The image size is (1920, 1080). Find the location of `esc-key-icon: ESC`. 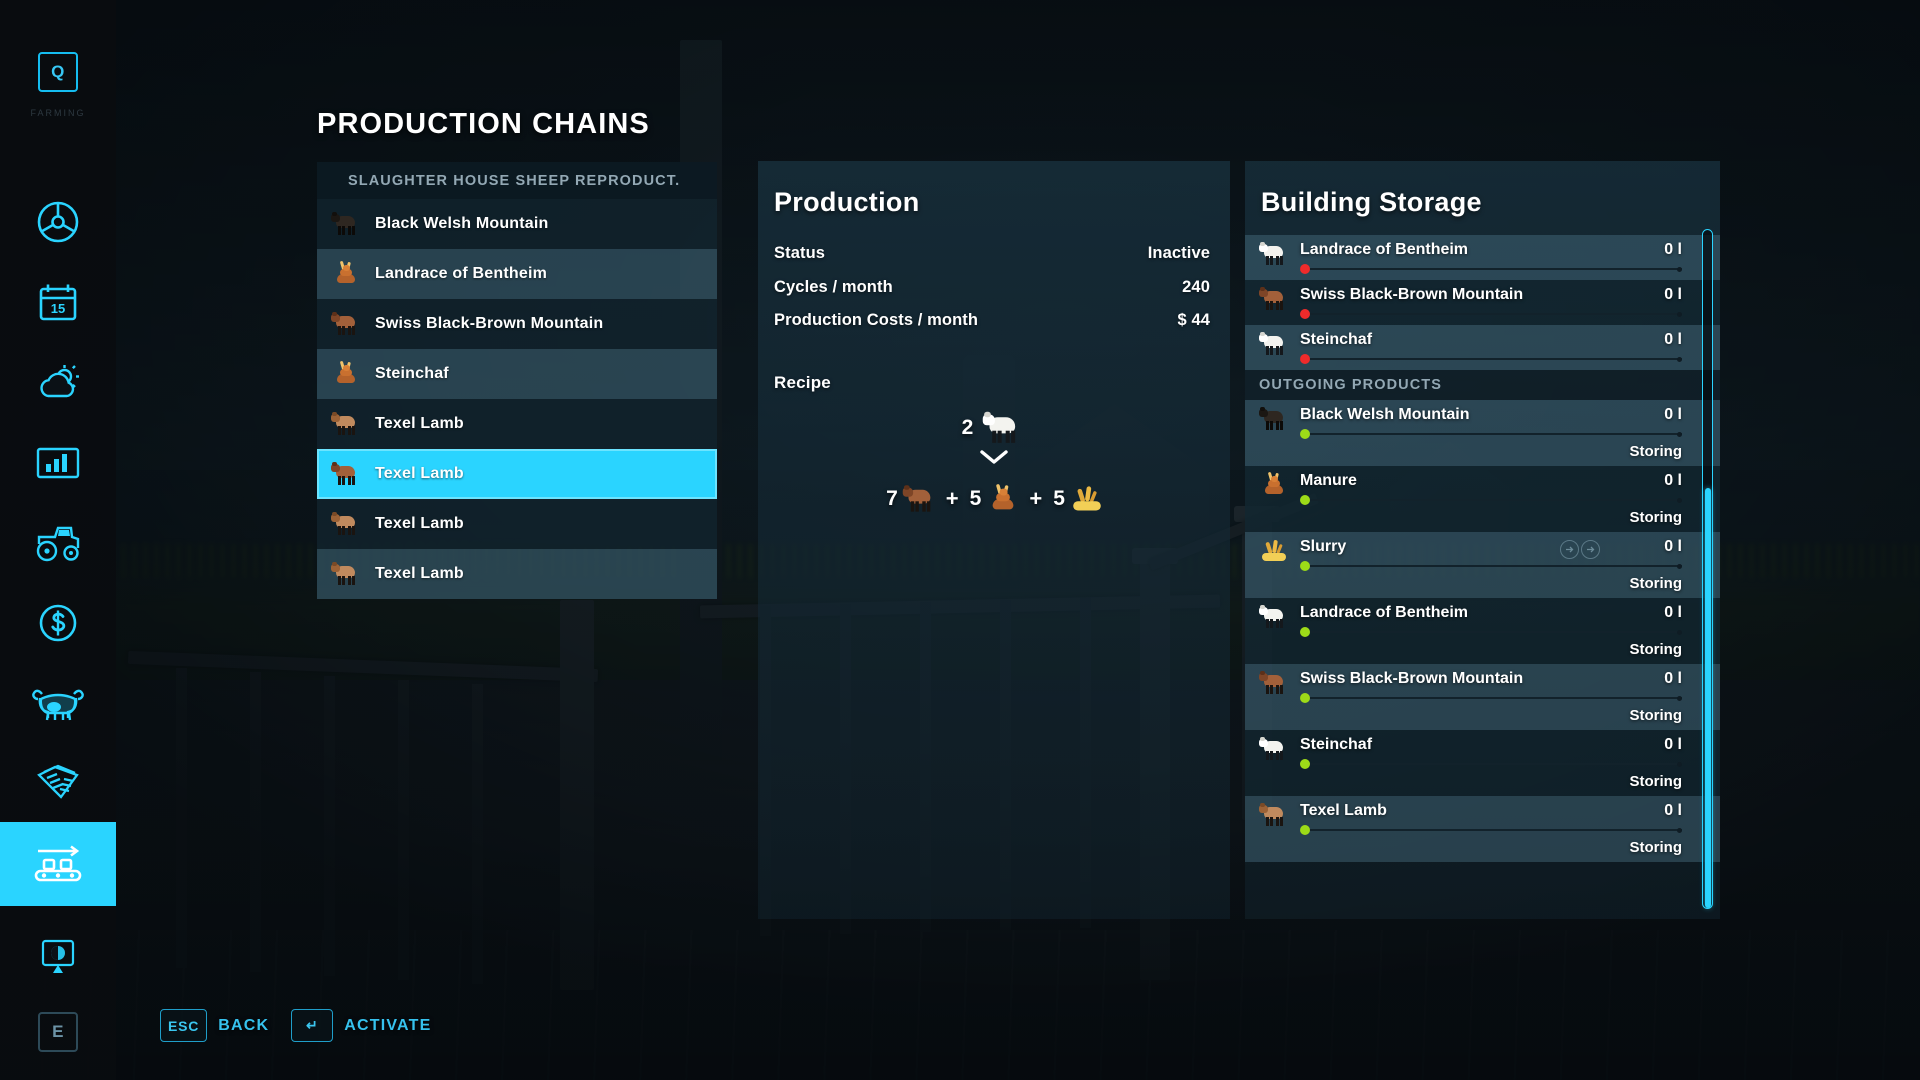

esc-key-icon: ESC is located at coordinates (184, 1025).